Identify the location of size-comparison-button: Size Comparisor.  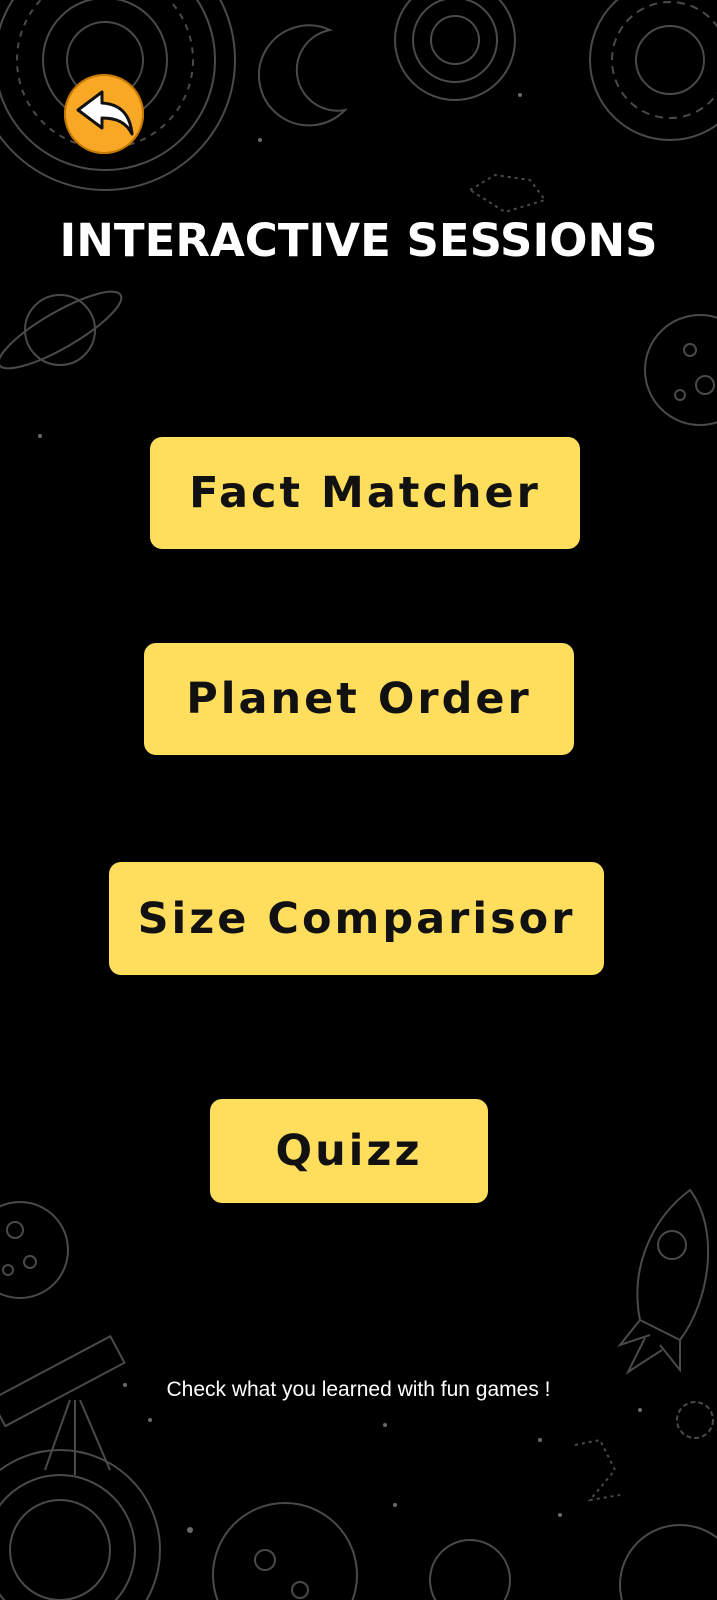
(356, 918).